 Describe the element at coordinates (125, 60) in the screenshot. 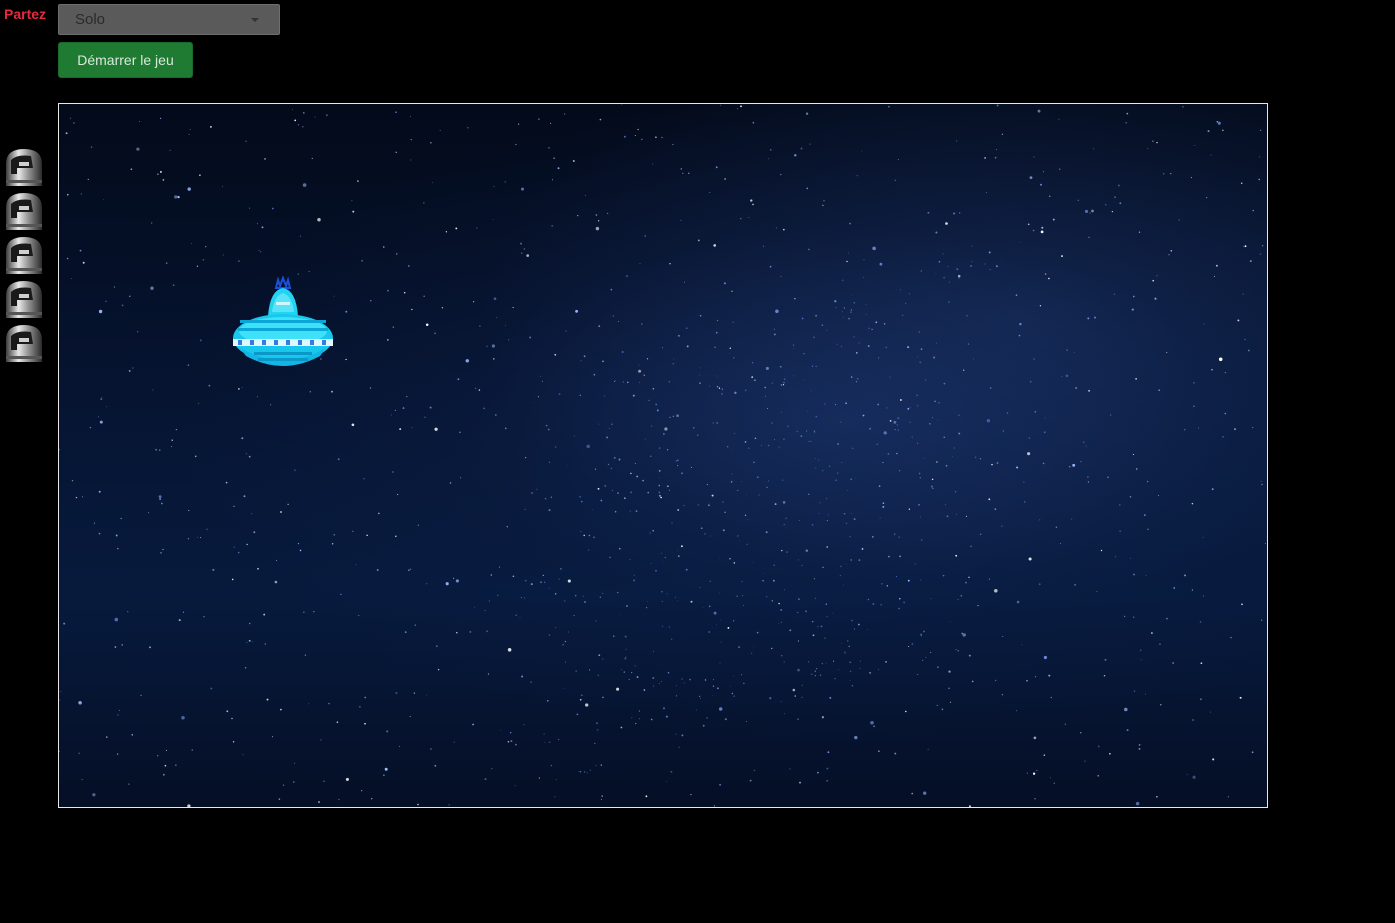

I see `start-game-button: Démarrer le jeu` at that location.